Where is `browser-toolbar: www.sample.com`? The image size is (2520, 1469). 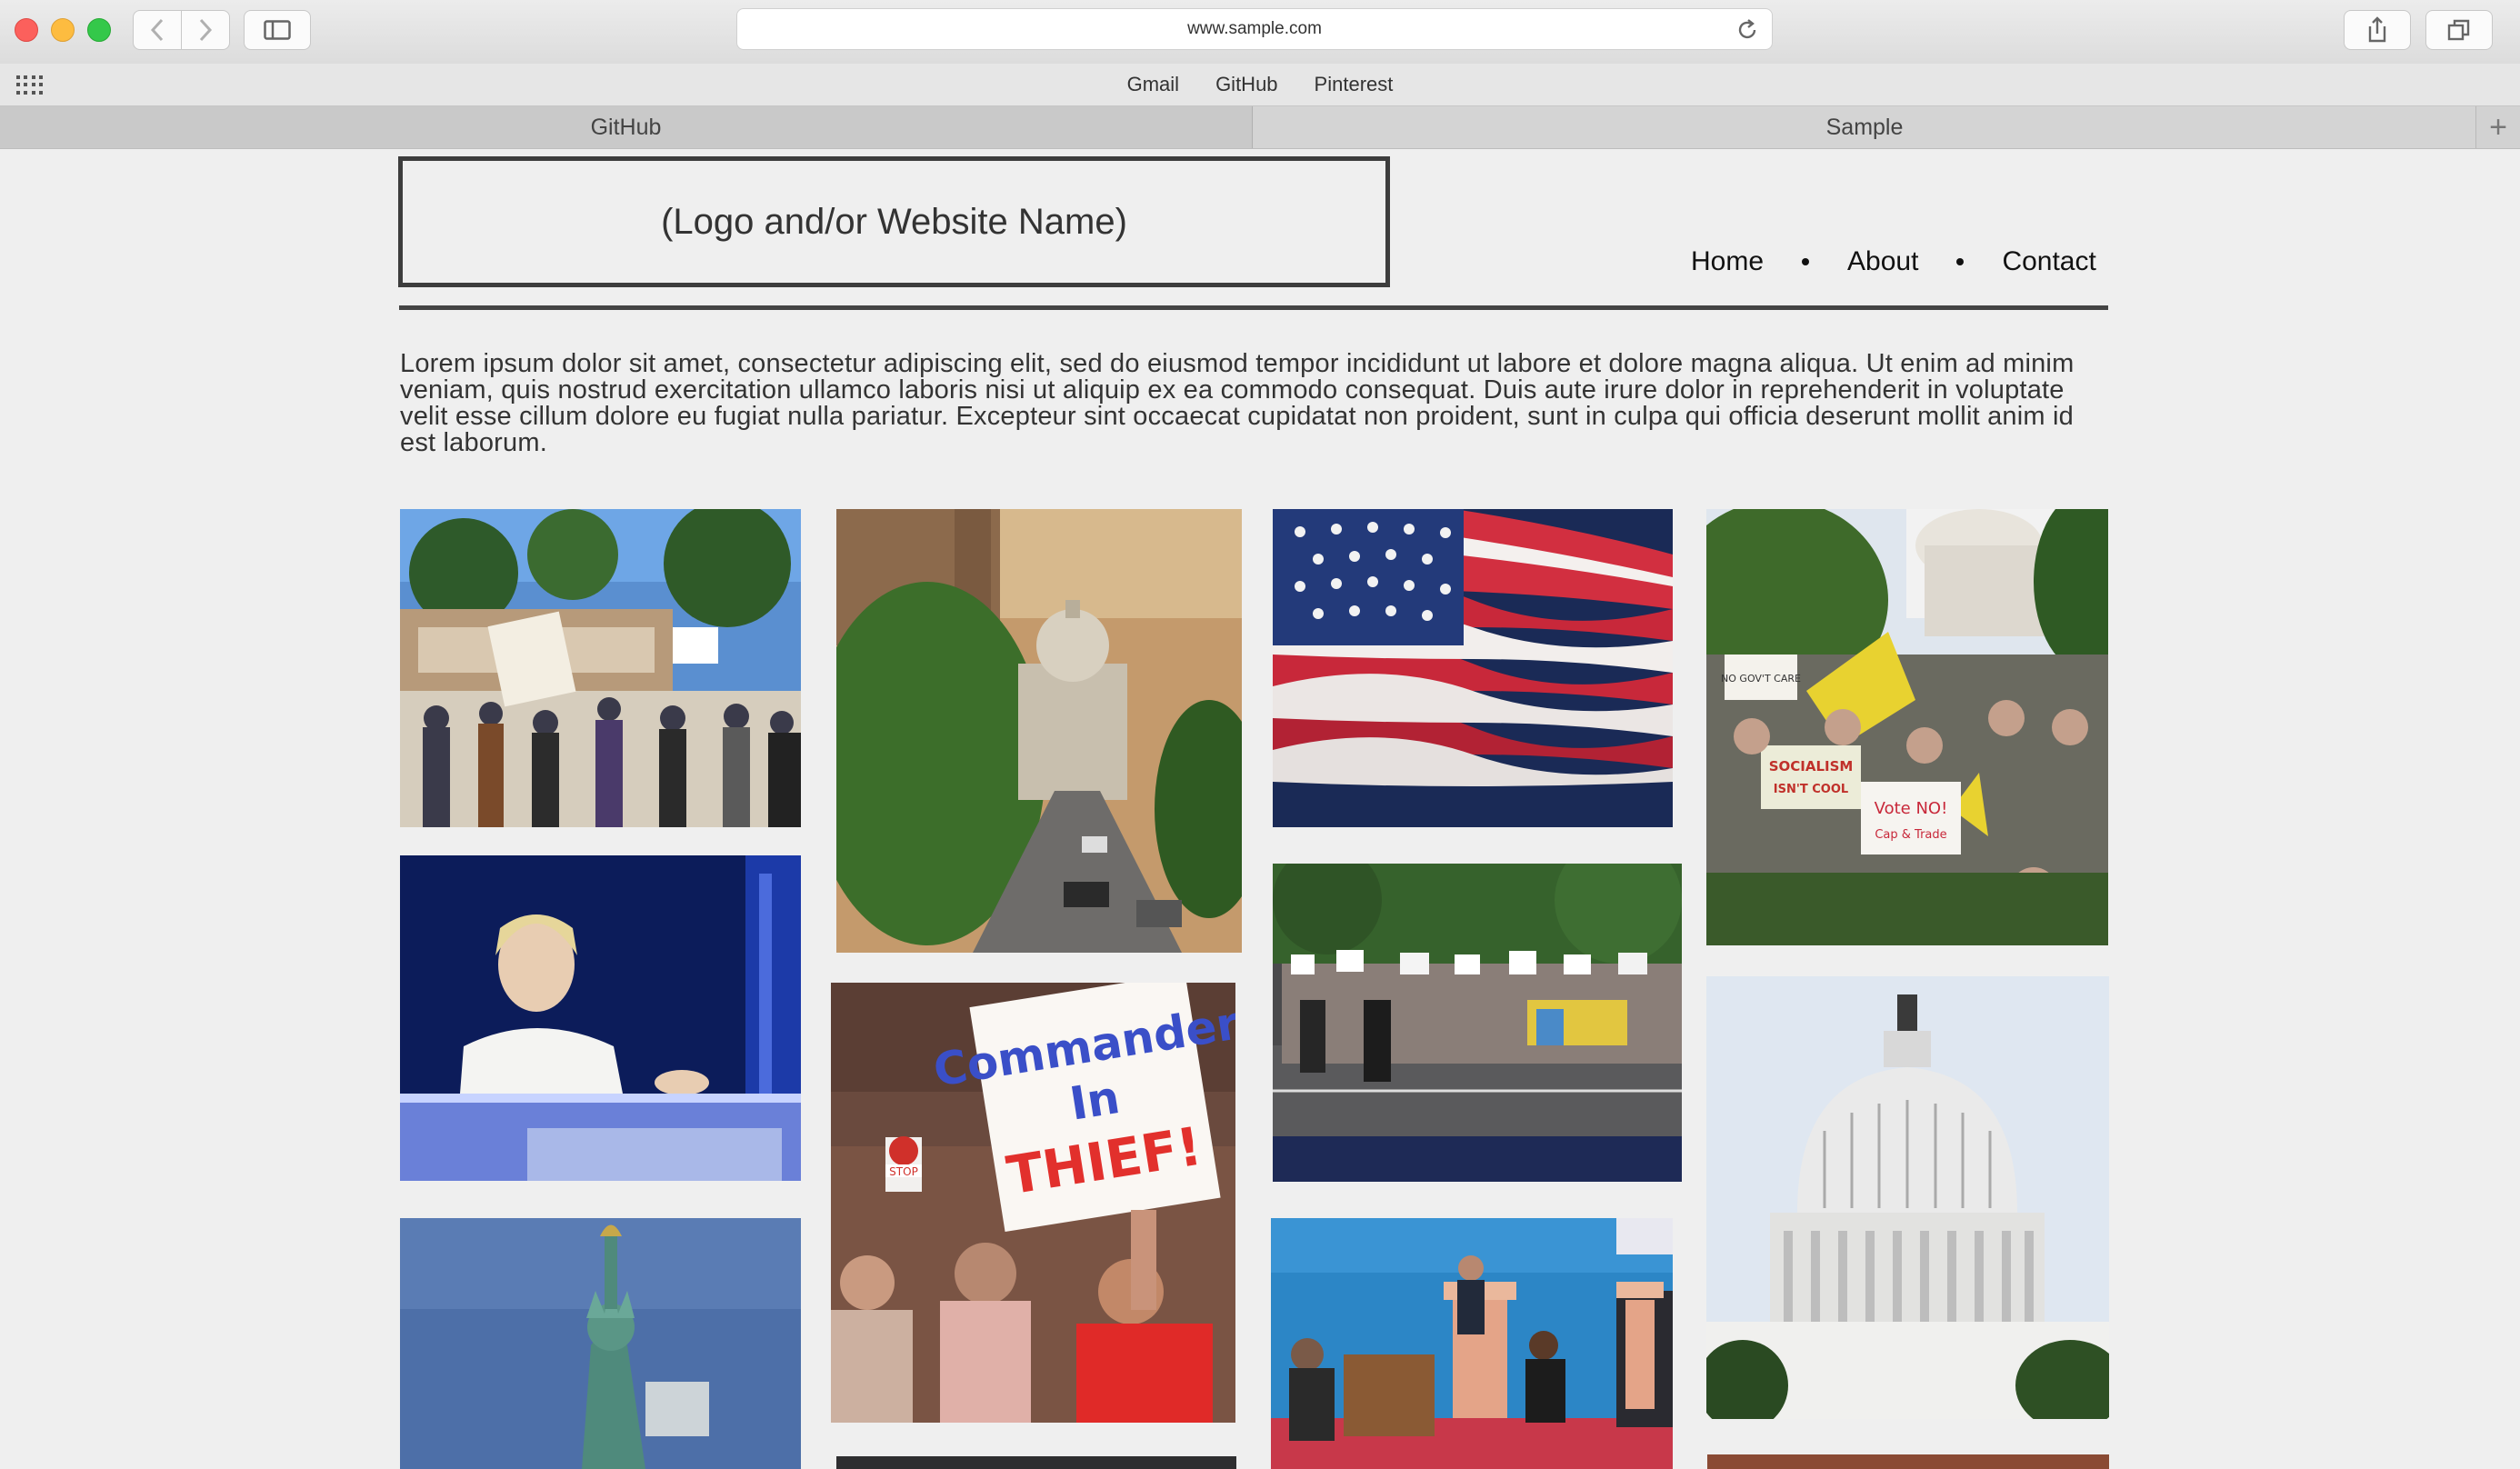 browser-toolbar: www.sample.com is located at coordinates (1260, 32).